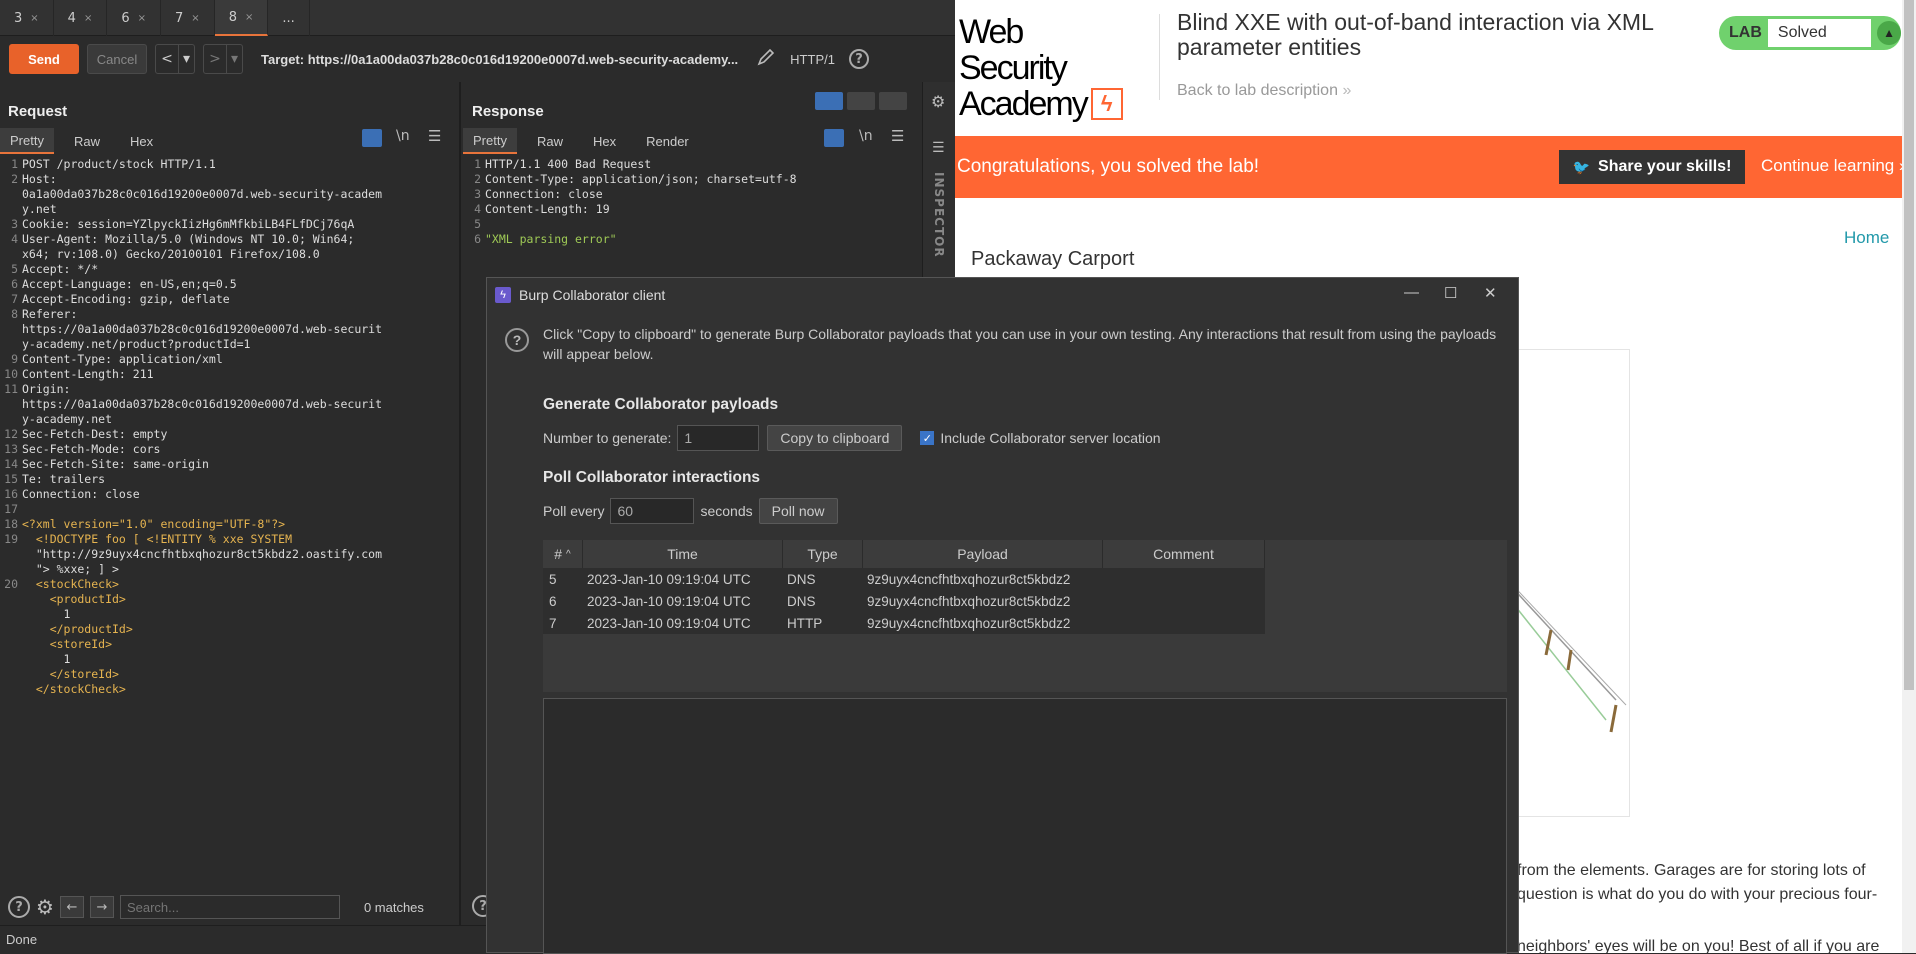 This screenshot has width=1916, height=954. I want to click on edit-pencil-icon, so click(766, 59).